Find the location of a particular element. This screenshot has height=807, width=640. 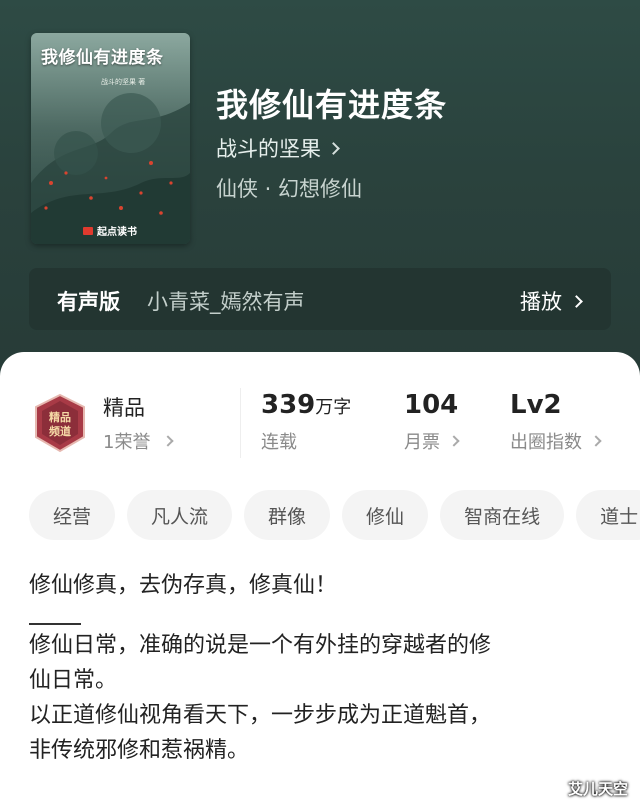

intro-line: 非传统邪修和惹祸精。 is located at coordinates (139, 750).